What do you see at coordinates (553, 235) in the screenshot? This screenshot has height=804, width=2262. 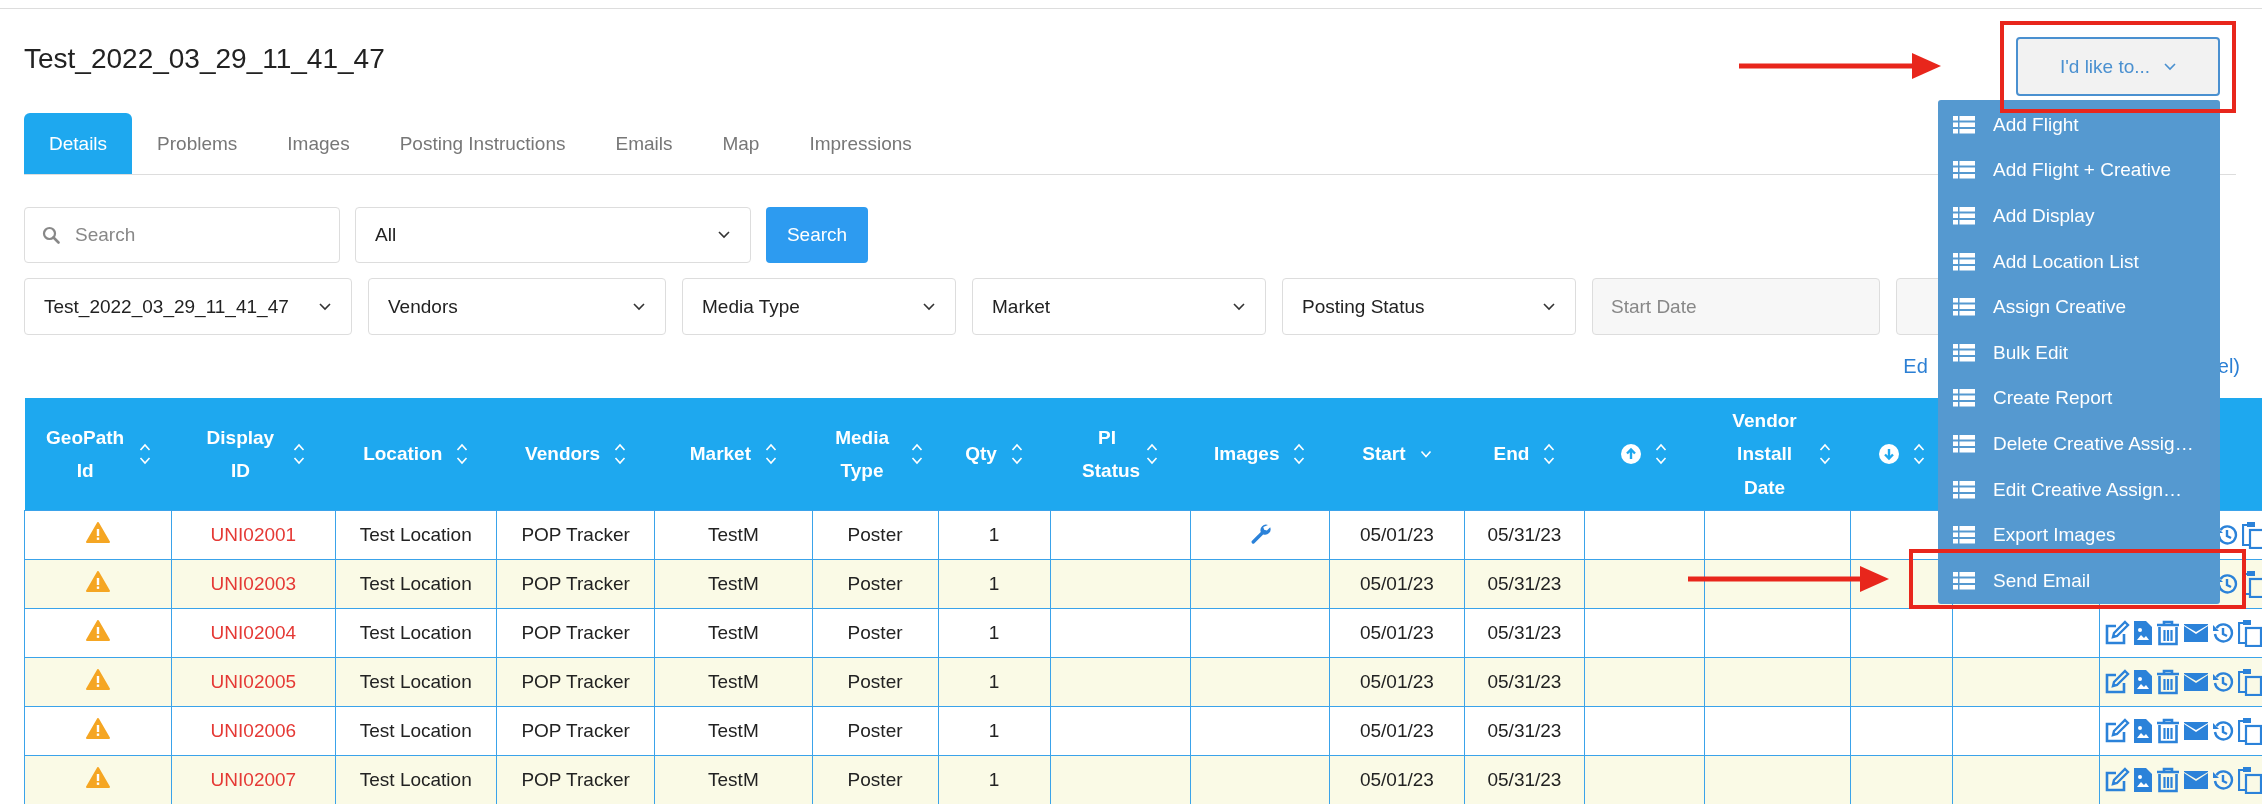 I see `scope-select: All` at bounding box center [553, 235].